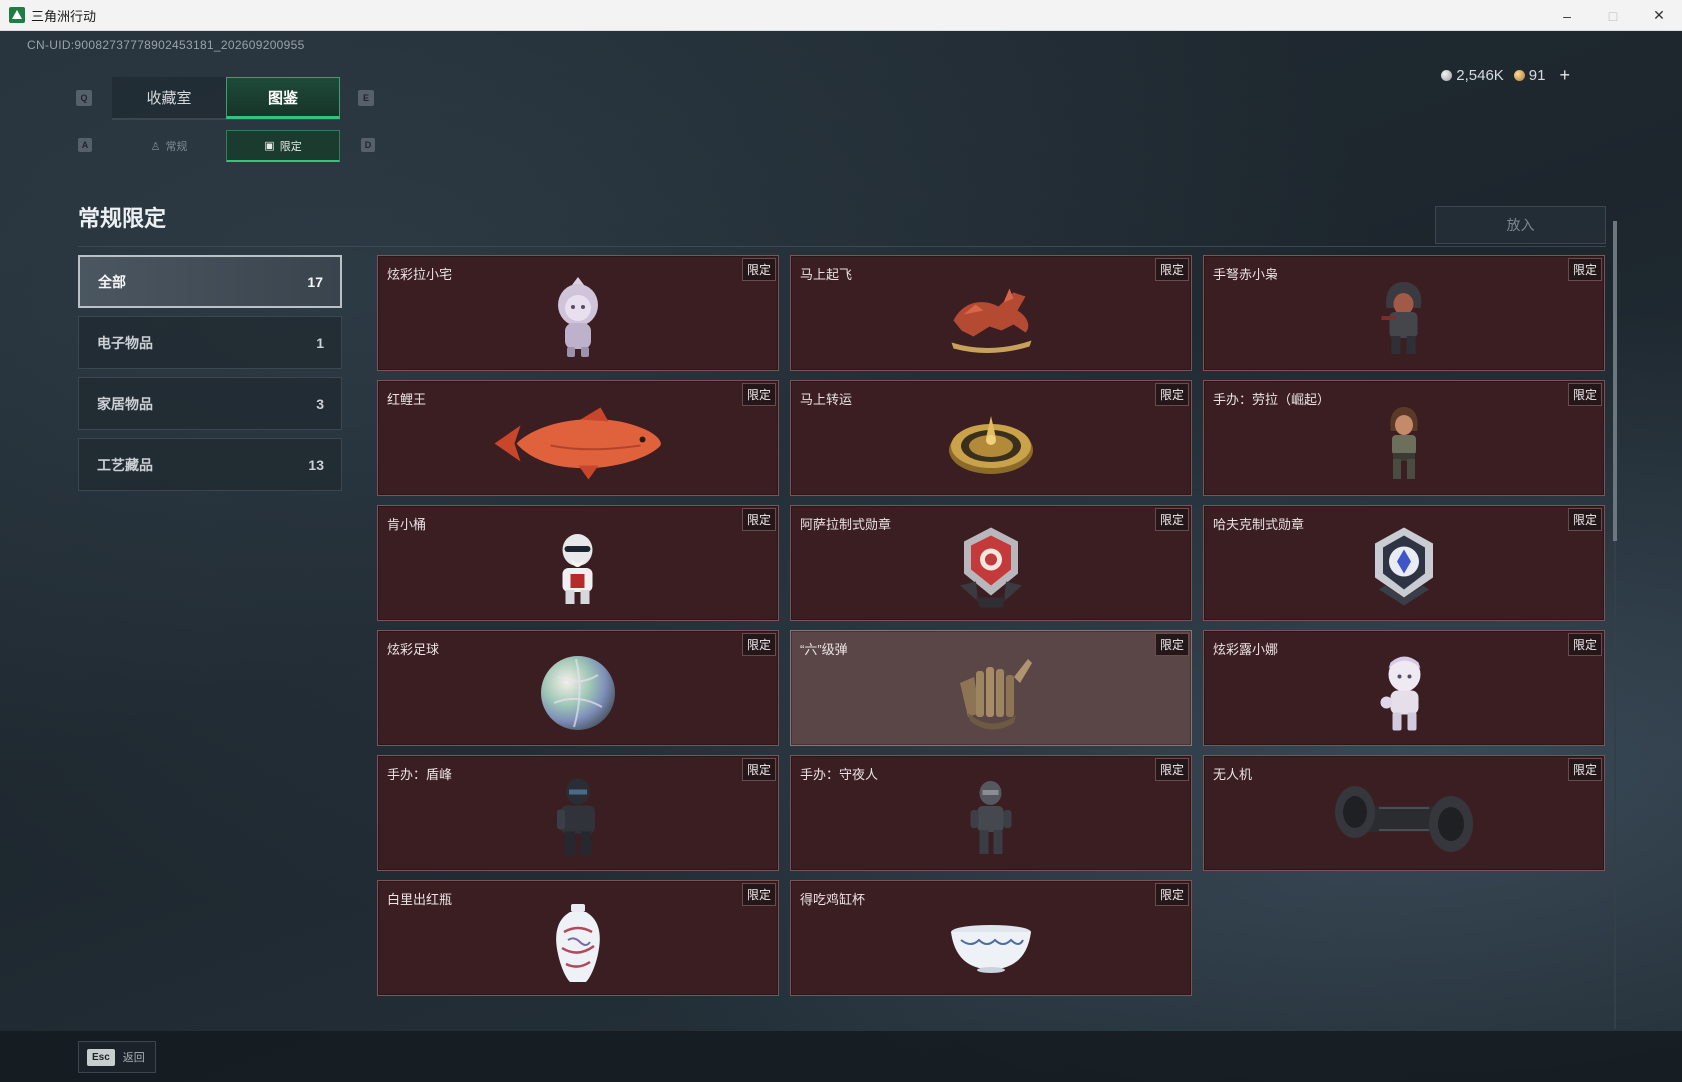 The width and height of the screenshot is (1682, 1082). Describe the element at coordinates (1519, 75) in the screenshot. I see `gold-coin-icon` at that location.